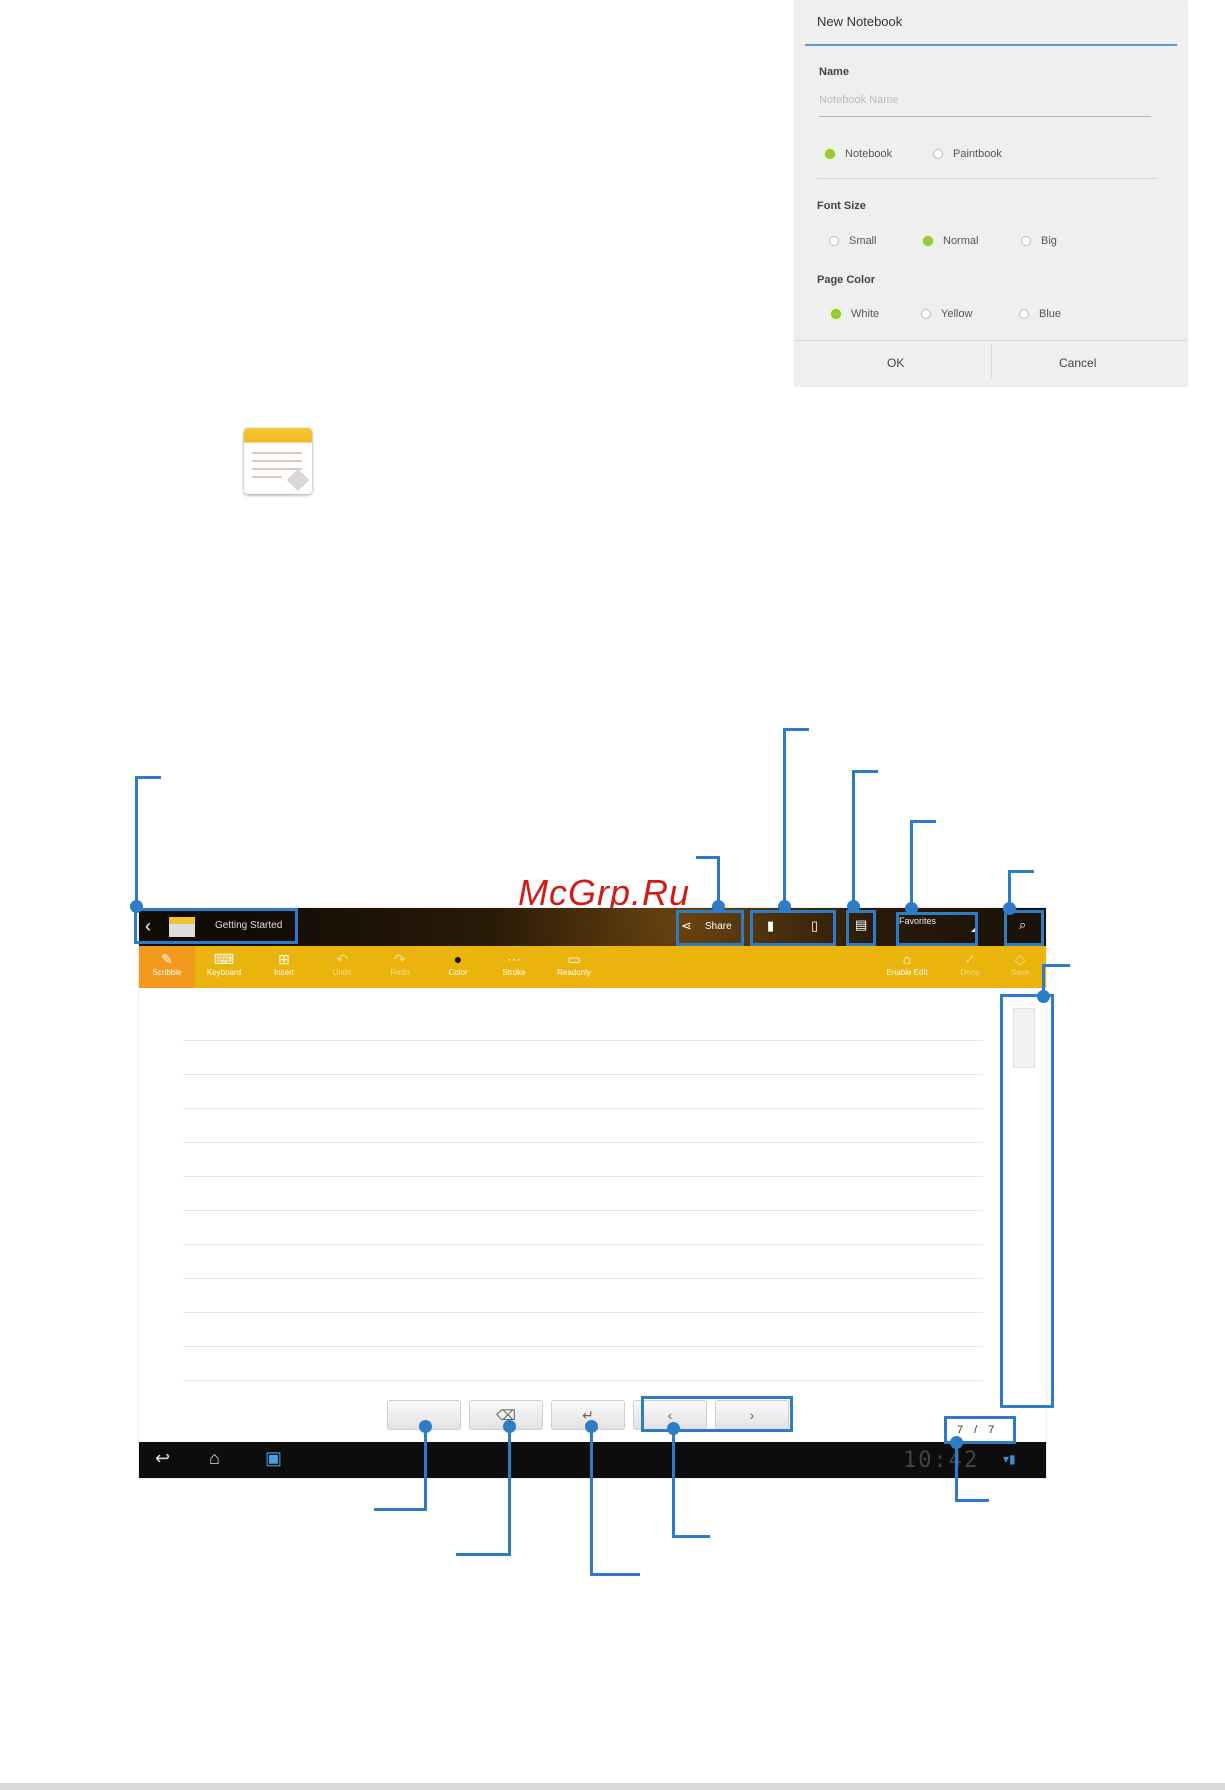 Image resolution: width=1225 pixels, height=1790 pixels. Describe the element at coordinates (717, 1414) in the screenshot. I see `callout-box-page-nav` at that location.